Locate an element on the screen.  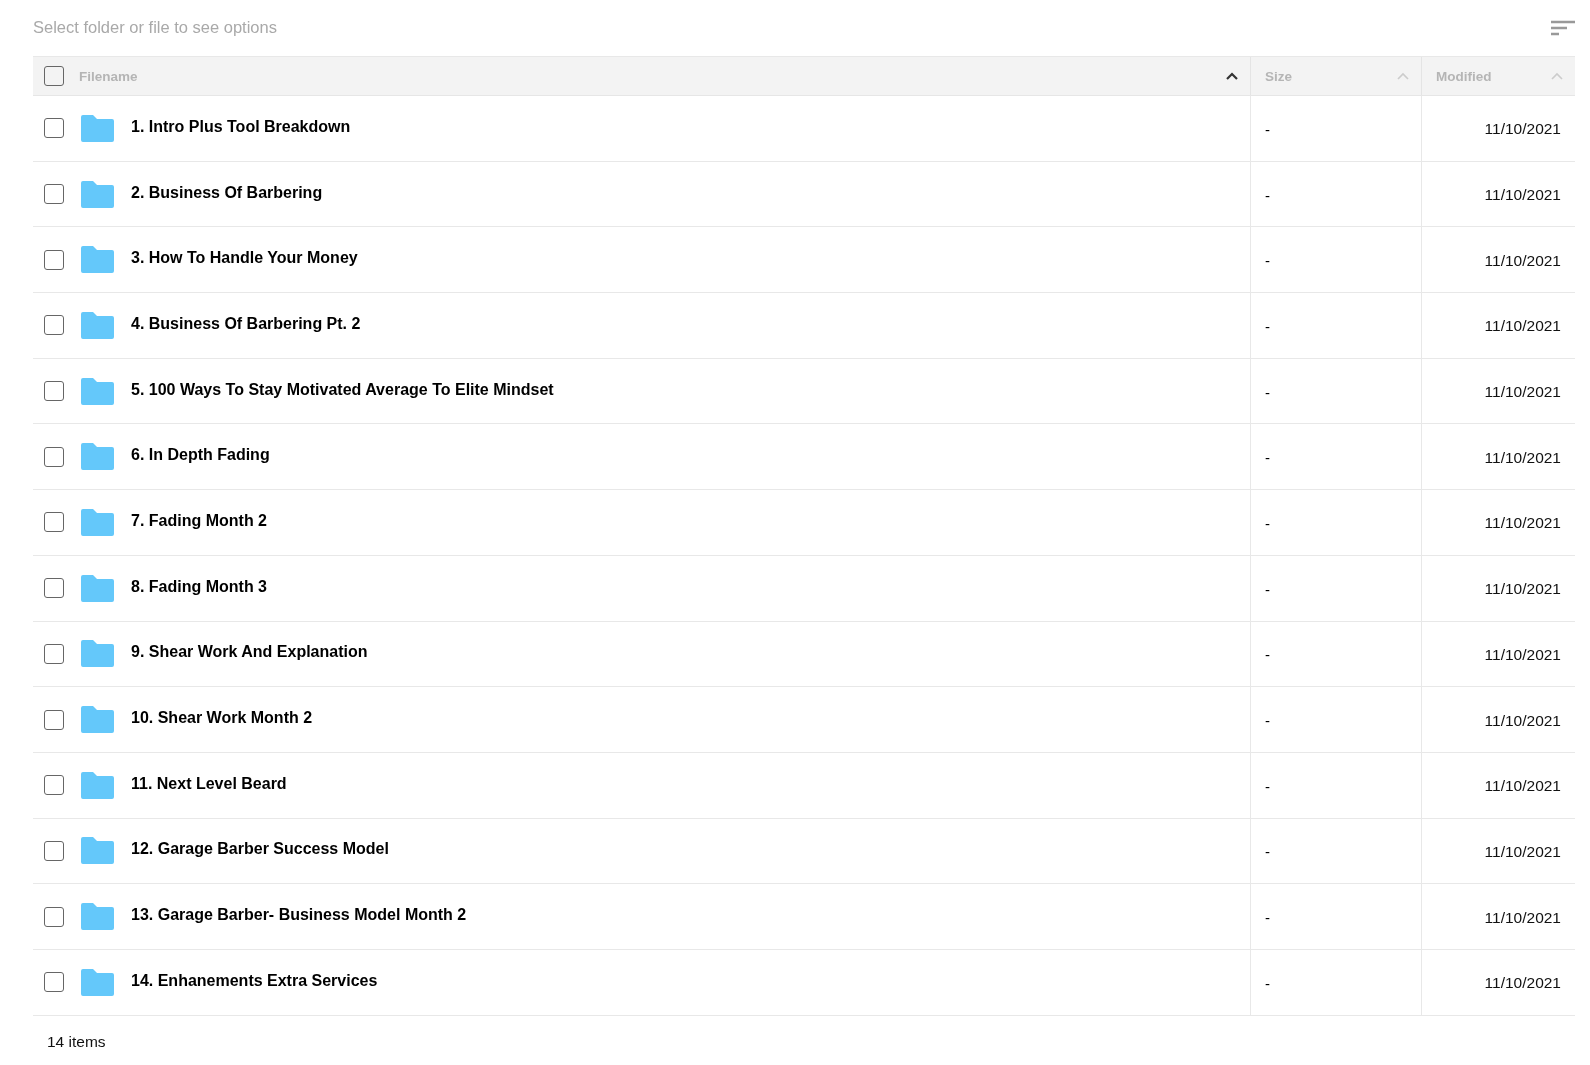
folder-name: 12. Garage Barber Success Model is located at coordinates (260, 849).